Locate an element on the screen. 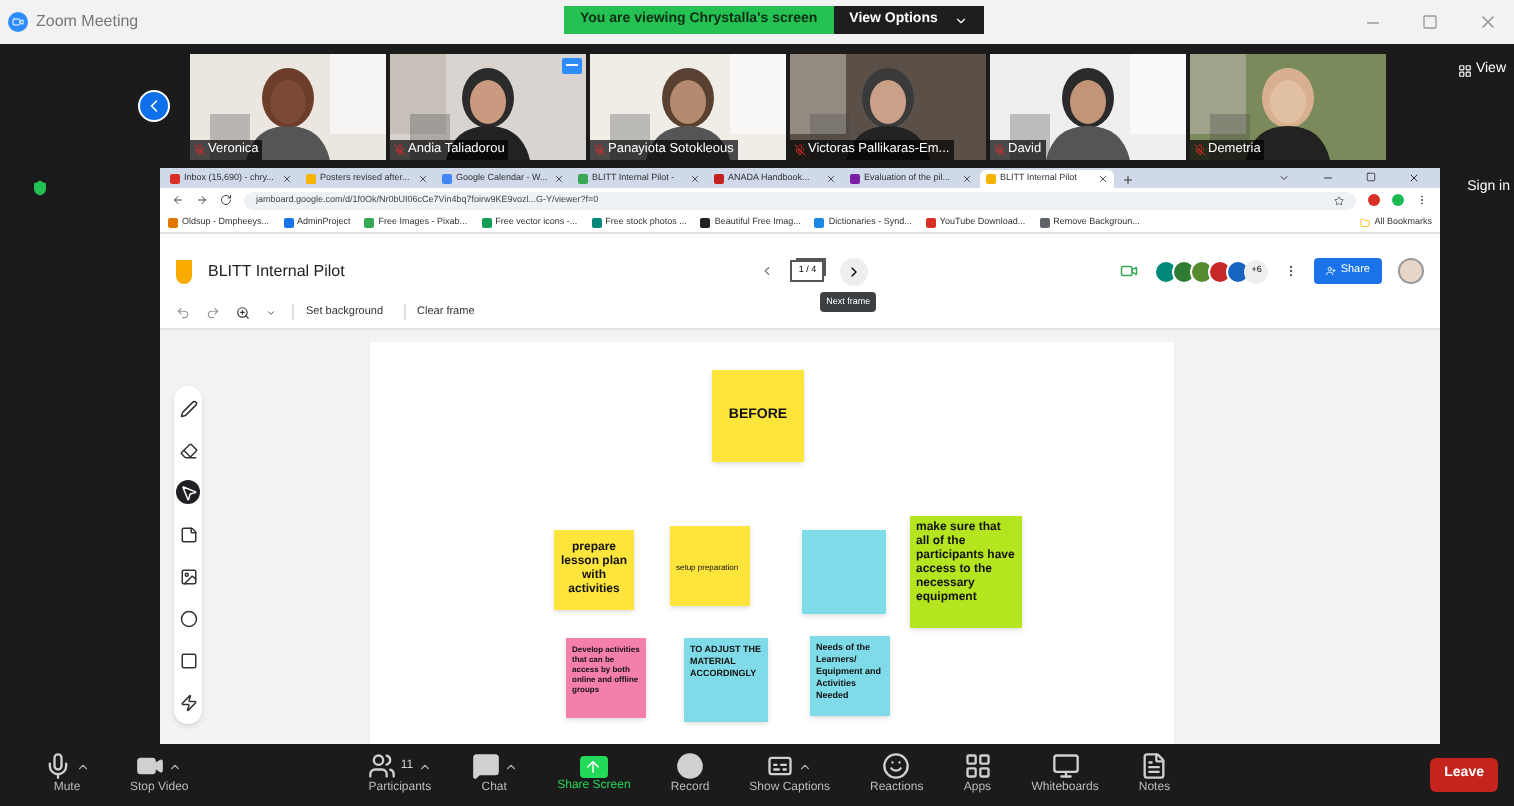 Image resolution: width=1514 pixels, height=806 pixels. notes-icon is located at coordinates (1154, 766).